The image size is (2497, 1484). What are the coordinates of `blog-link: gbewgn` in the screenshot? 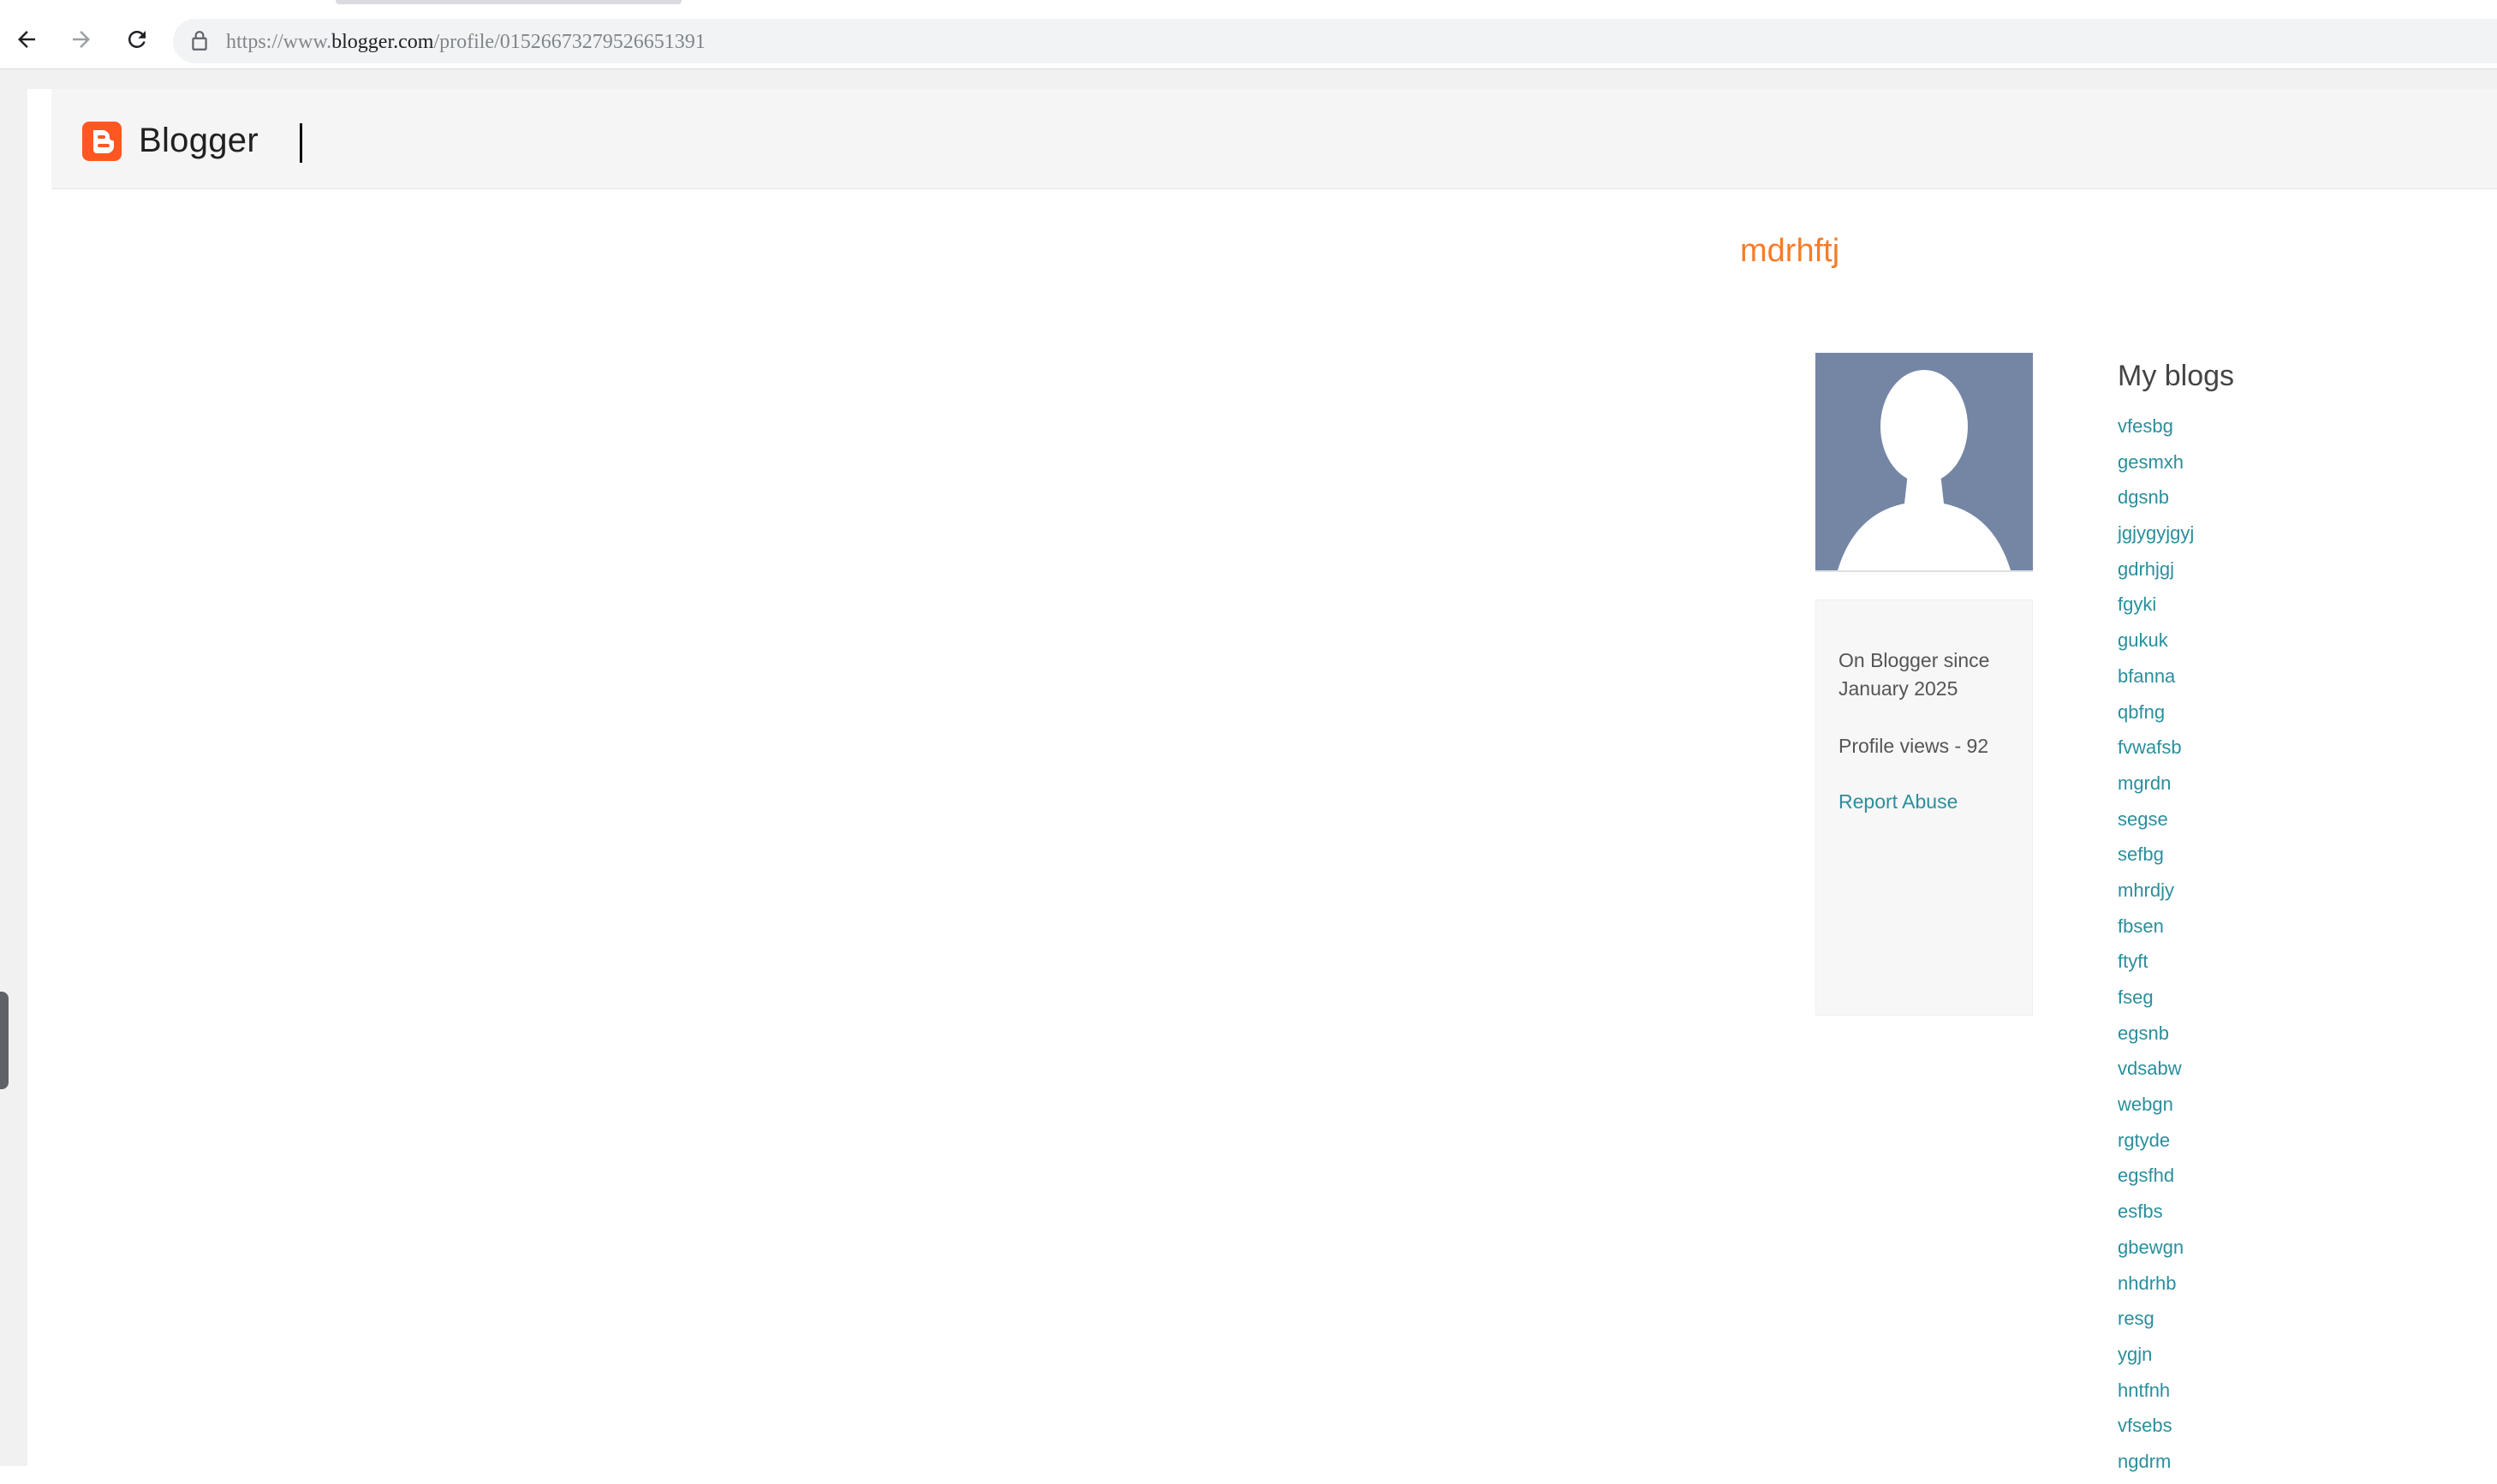 It's located at (2156, 1252).